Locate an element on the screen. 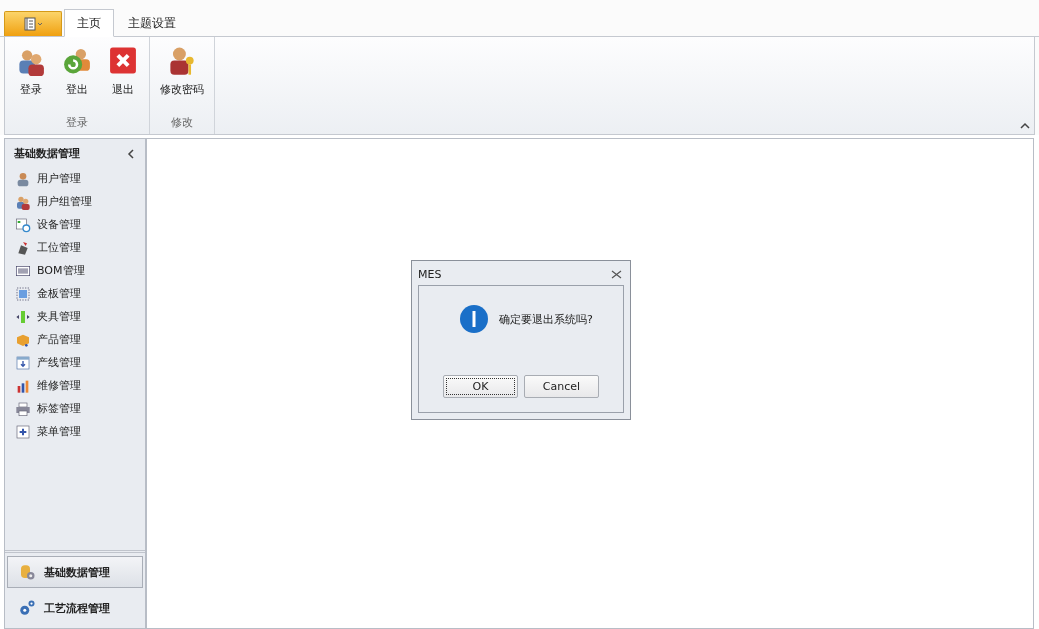 This screenshot has height=629, width=1039. database-gear-icon is located at coordinates (27, 572).